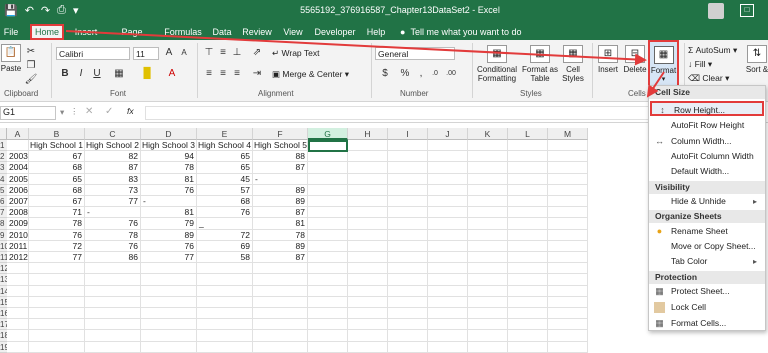 This screenshot has width=768, height=353. Describe the element at coordinates (31, 80) in the screenshot. I see `format-painter-icon: 🖌` at that location.